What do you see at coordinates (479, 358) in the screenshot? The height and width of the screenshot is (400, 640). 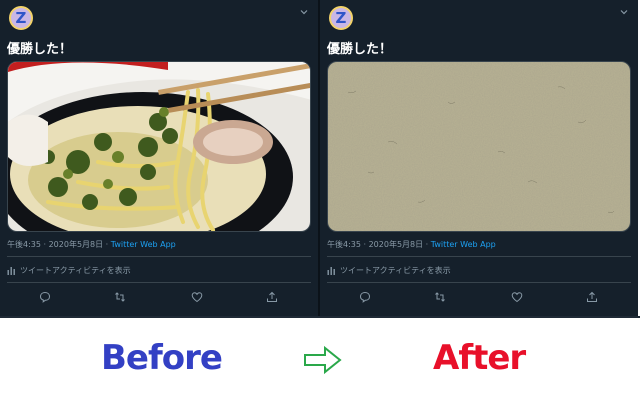 I see `caption-after: After` at bounding box center [479, 358].